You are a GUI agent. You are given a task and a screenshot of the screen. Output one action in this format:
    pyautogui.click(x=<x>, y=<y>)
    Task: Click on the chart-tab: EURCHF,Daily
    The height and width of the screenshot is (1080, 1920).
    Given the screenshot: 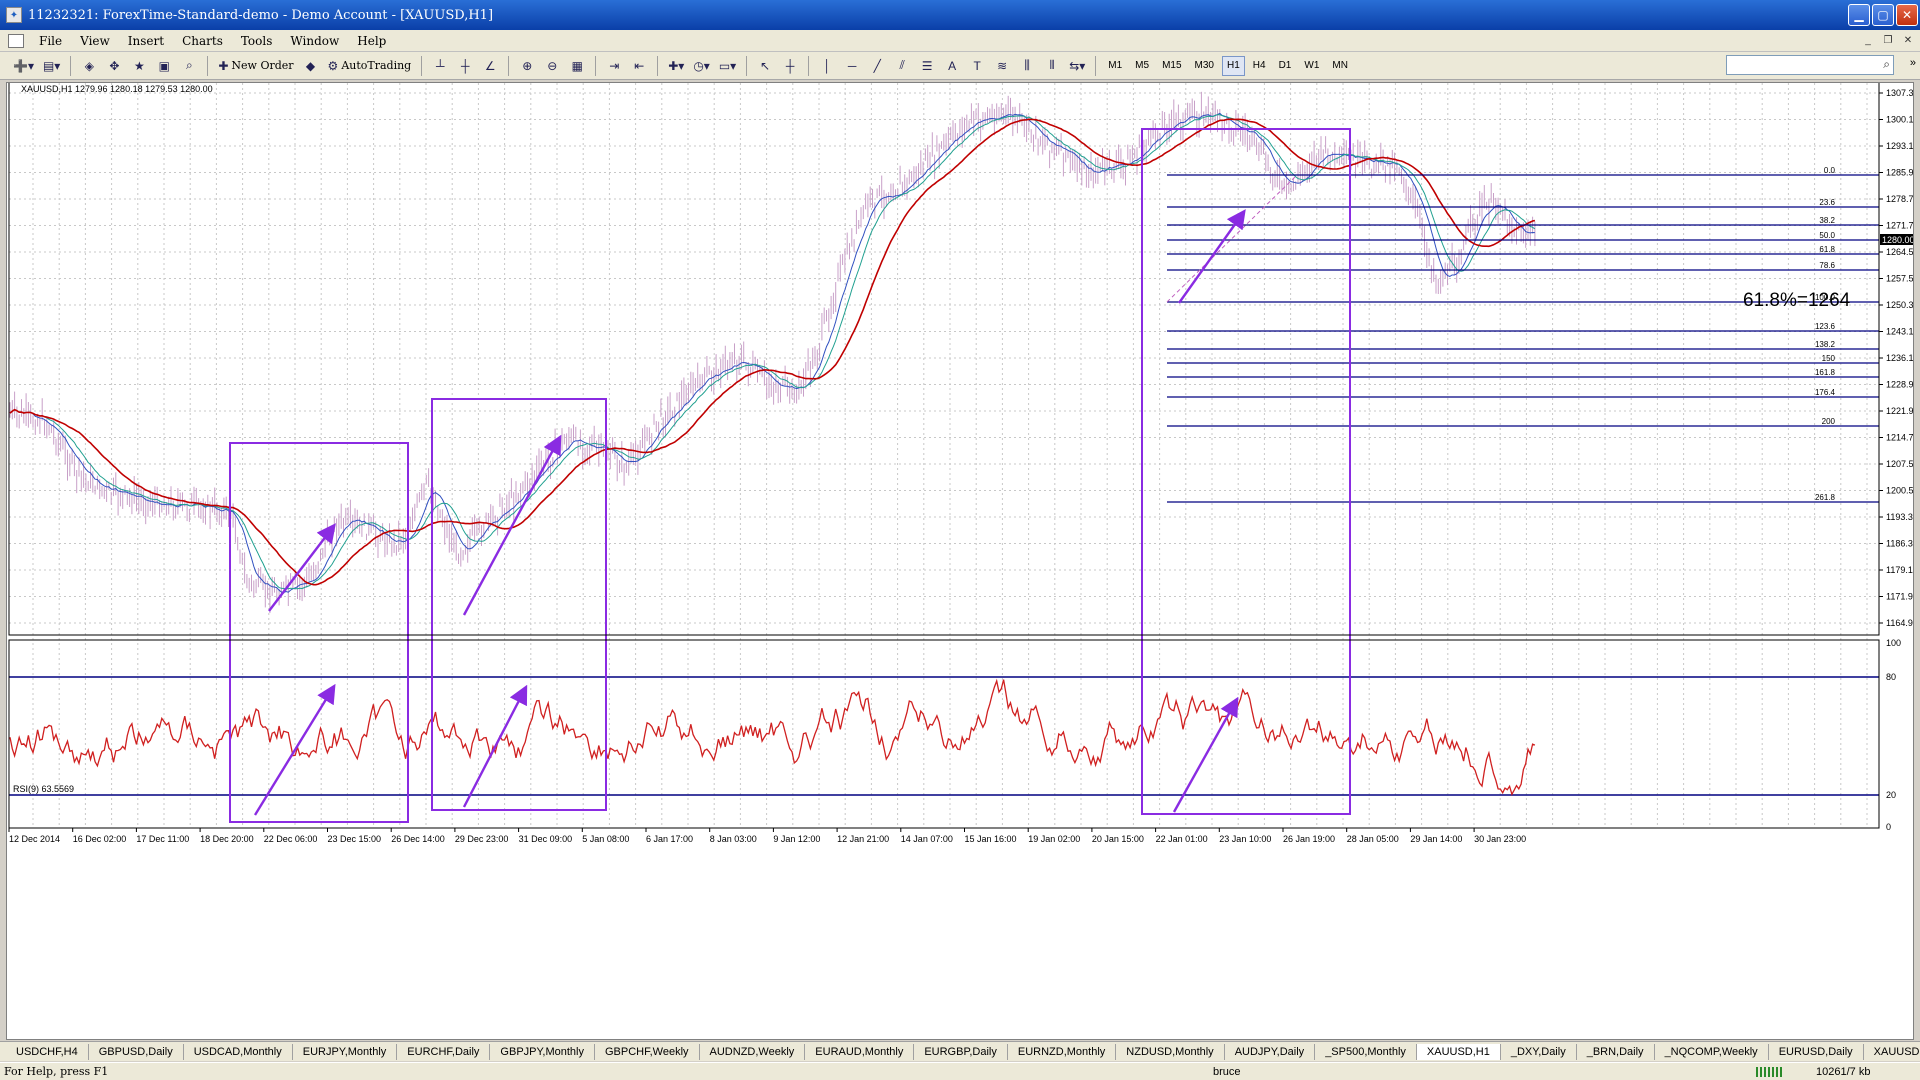 What is the action you would take?
    pyautogui.click(x=444, y=1051)
    